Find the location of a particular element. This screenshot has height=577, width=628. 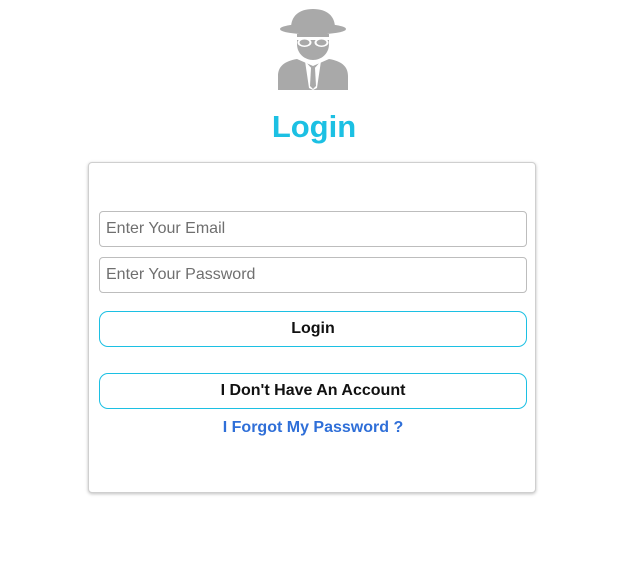

forgot-password-link: I Forgot My Password ? is located at coordinates (313, 428).